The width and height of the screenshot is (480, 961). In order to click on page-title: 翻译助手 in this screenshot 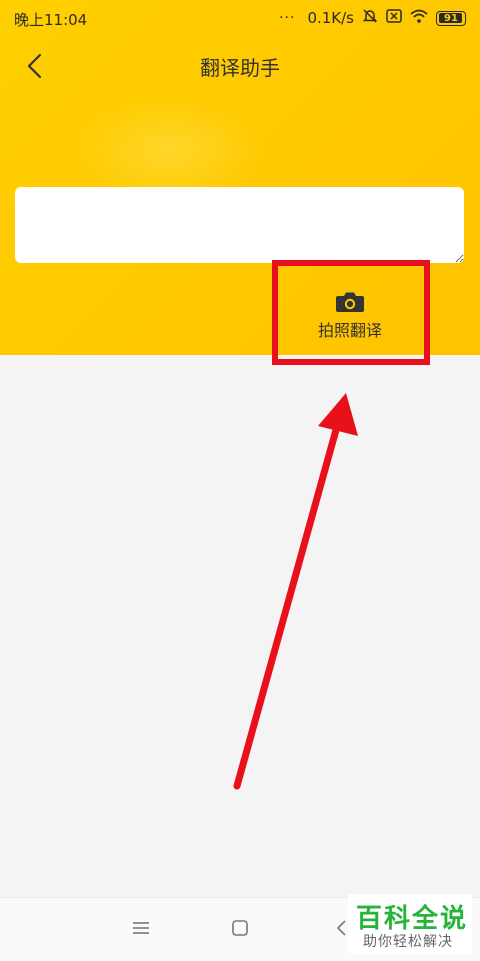, I will do `click(240, 68)`.